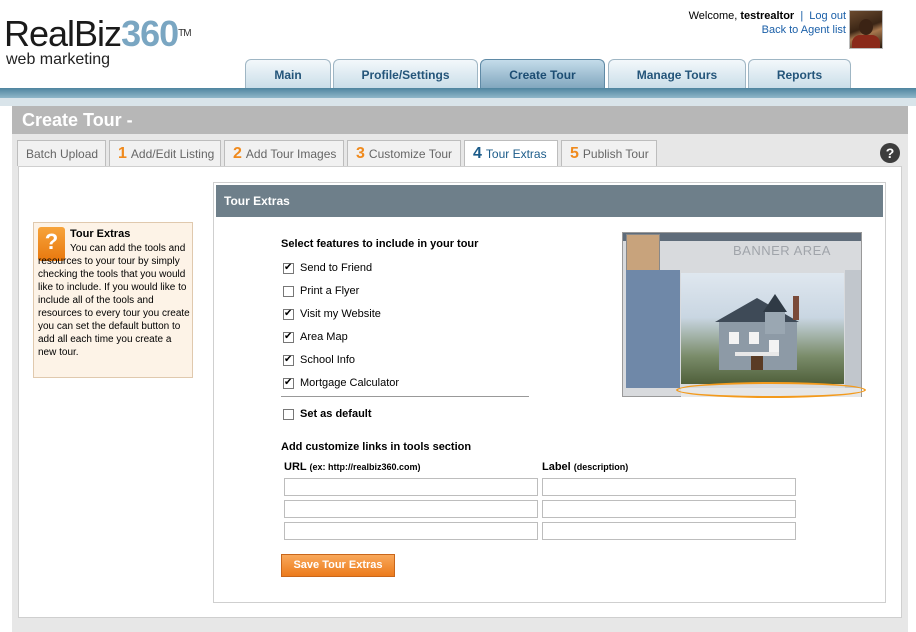  Describe the element at coordinates (653, 329) in the screenshot. I see `preview-sidebar` at that location.